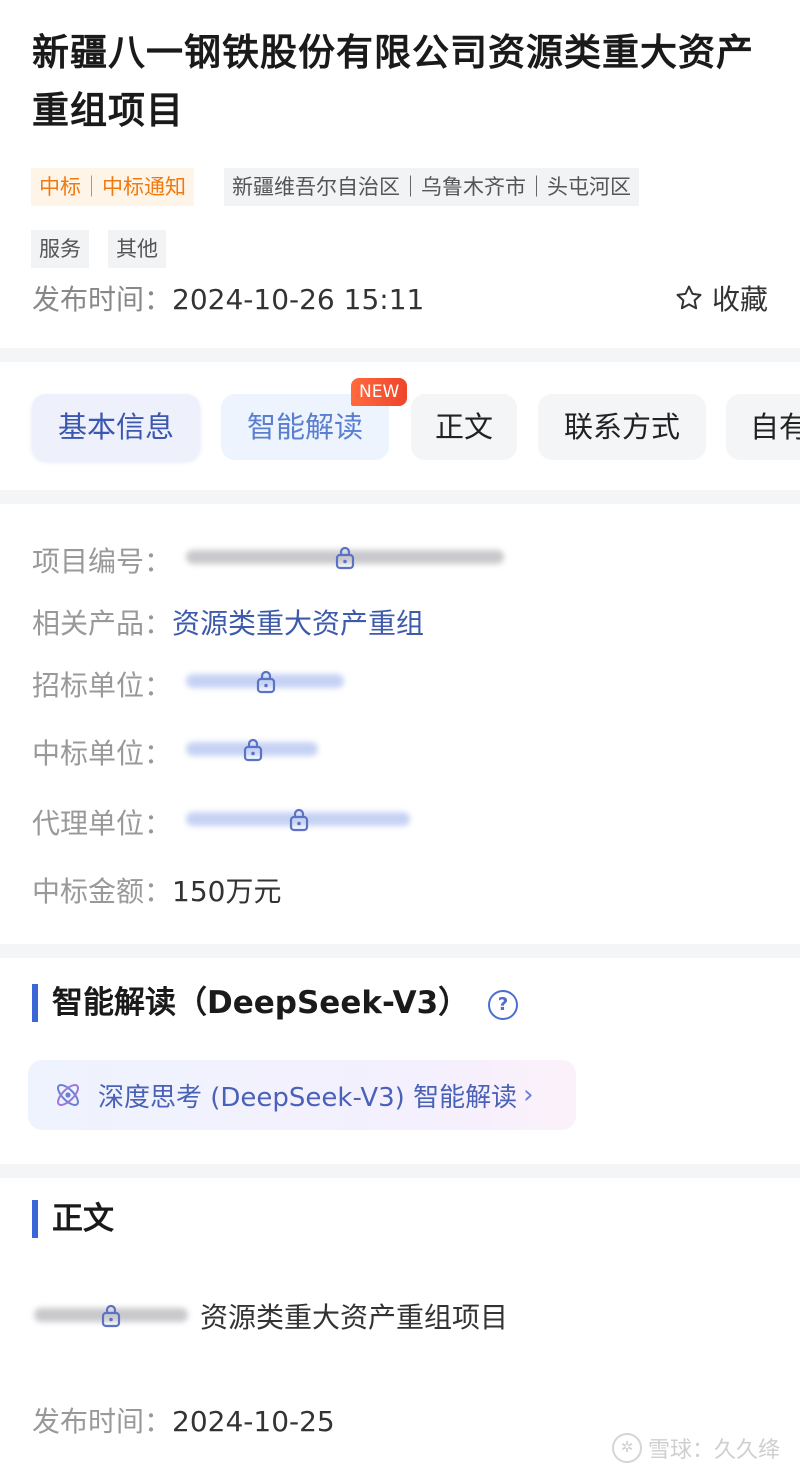 This screenshot has width=800, height=1478. Describe the element at coordinates (464, 427) in the screenshot. I see `tab-body-text: 正文` at that location.